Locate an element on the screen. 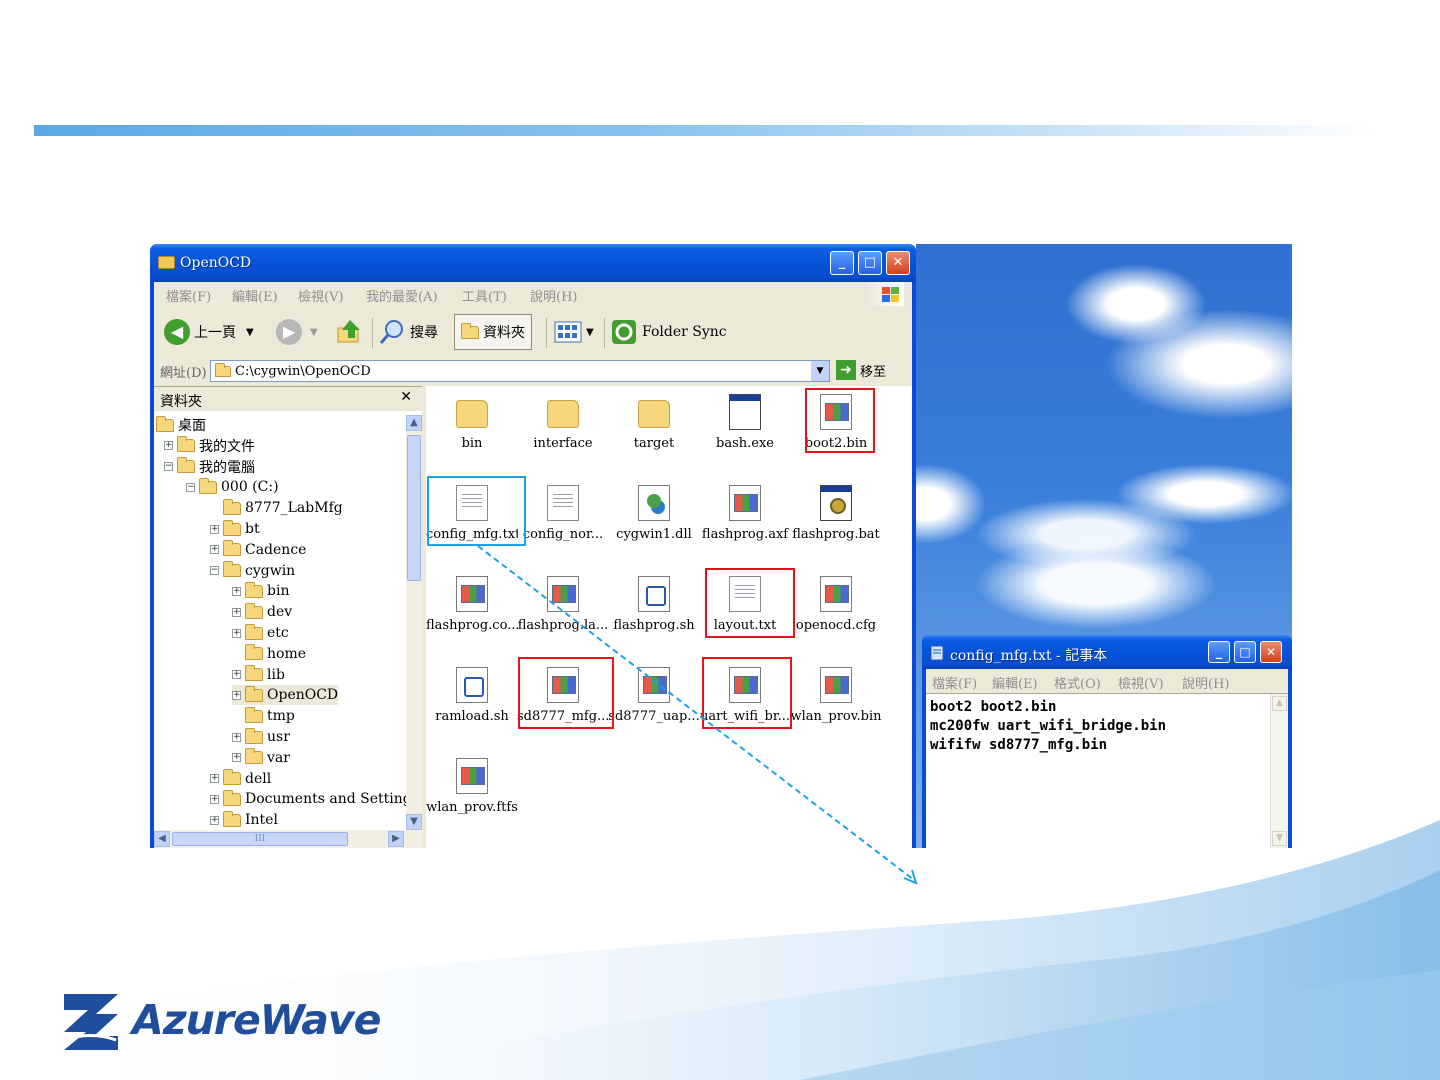 Image resolution: width=1440 pixels, height=1080 pixels. scroll-thumb: III is located at coordinates (260, 839).